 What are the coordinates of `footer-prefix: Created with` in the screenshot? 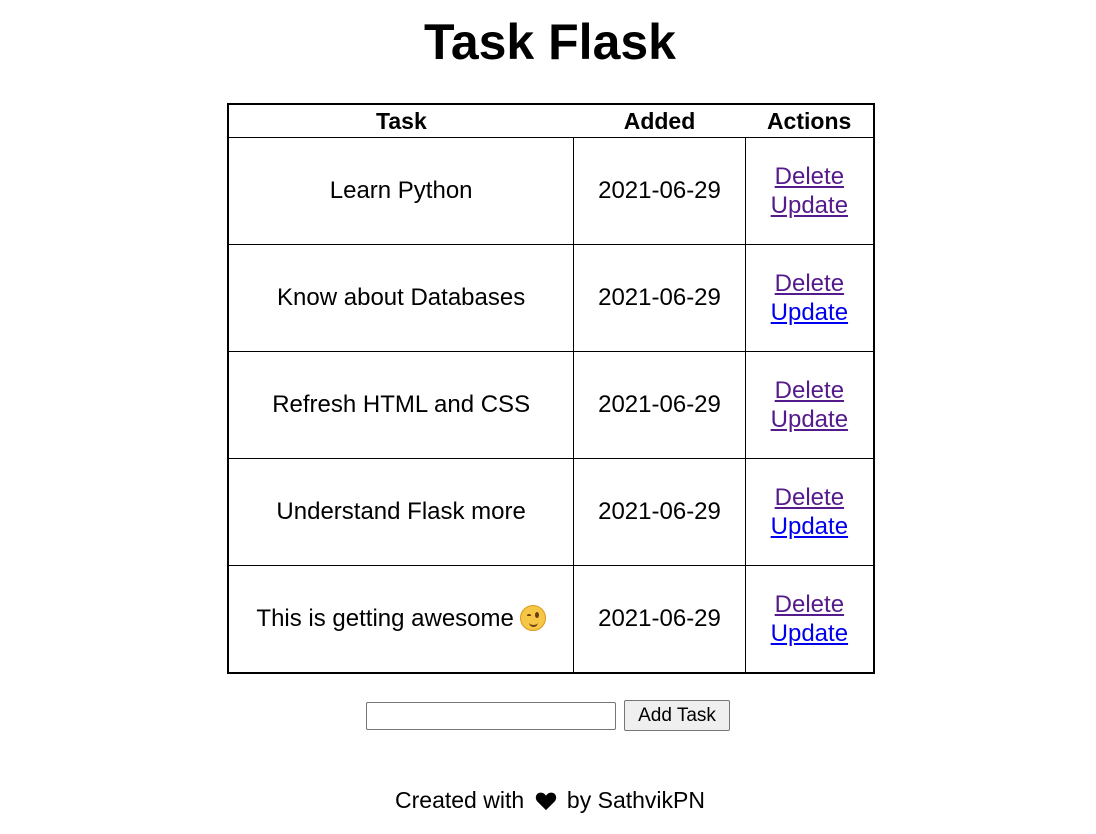 It's located at (460, 800).